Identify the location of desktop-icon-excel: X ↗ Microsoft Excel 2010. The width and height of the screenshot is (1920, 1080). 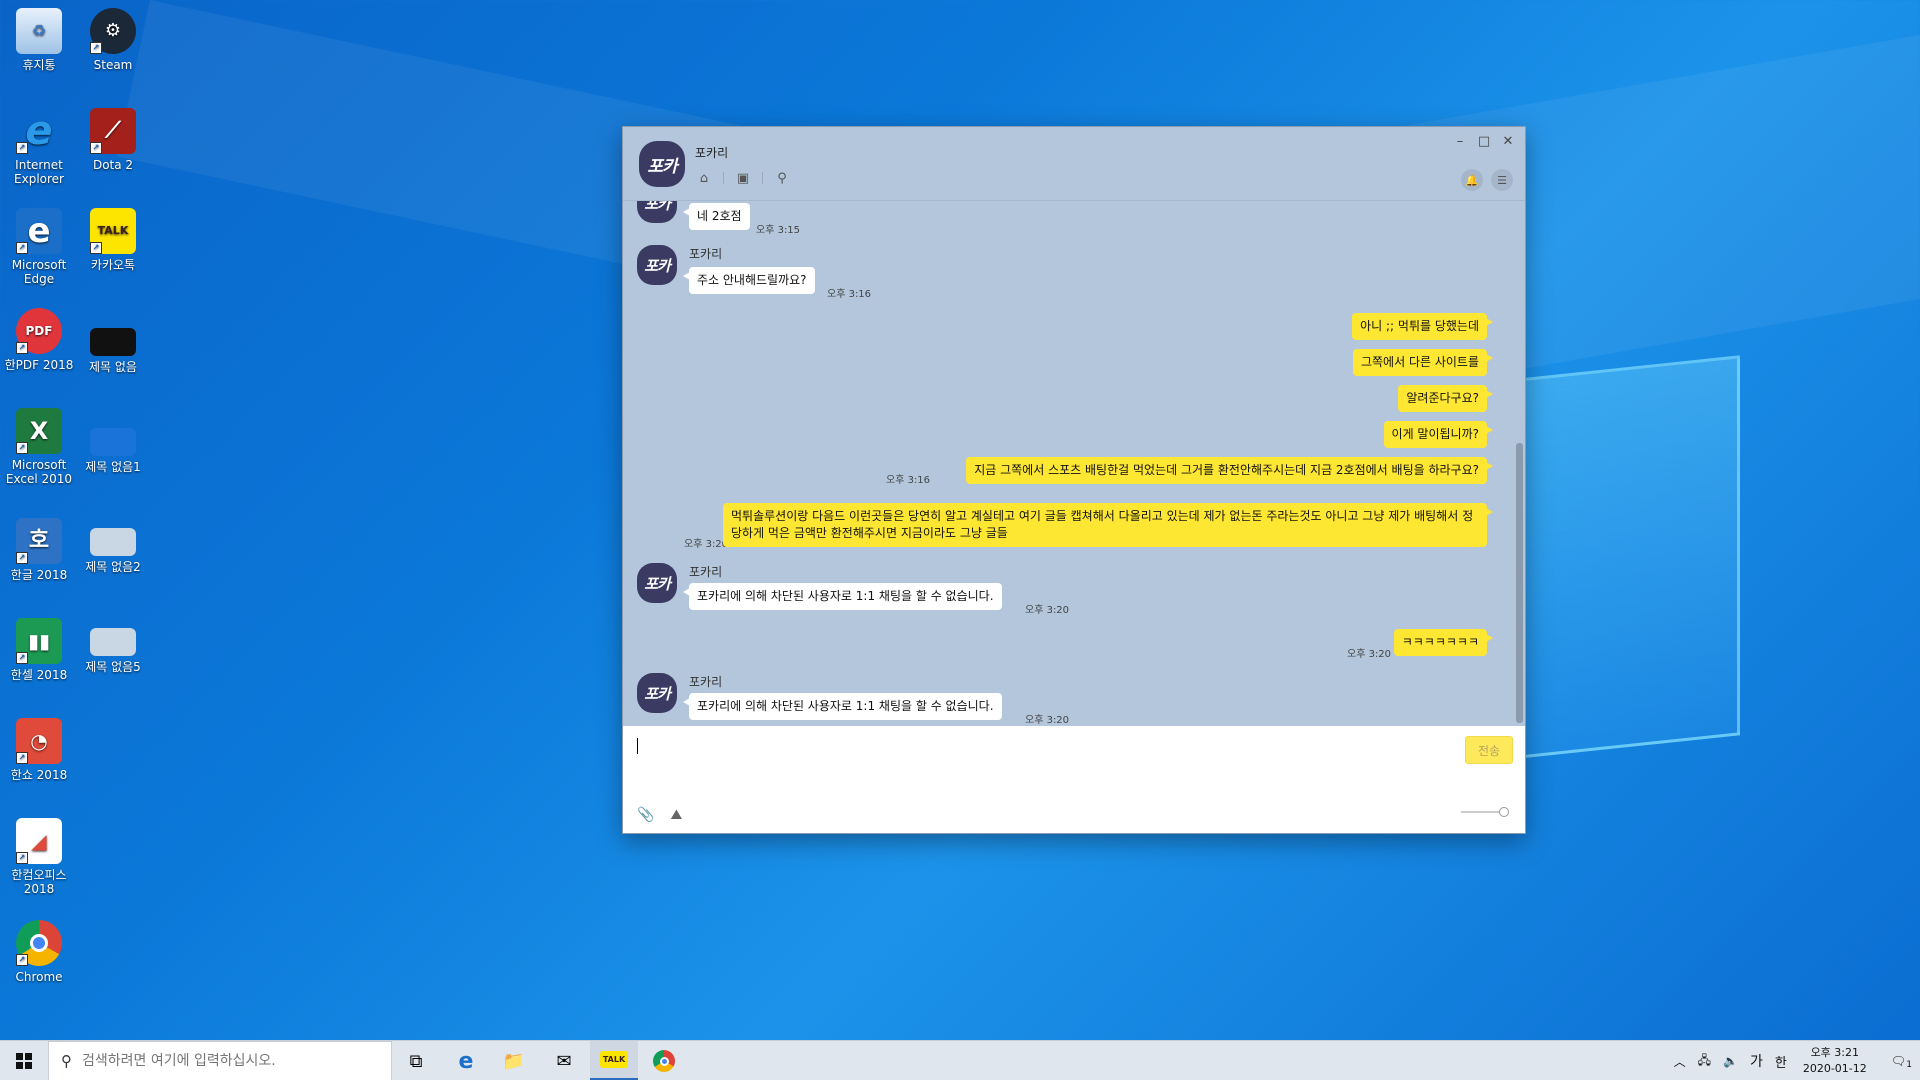
(39, 447).